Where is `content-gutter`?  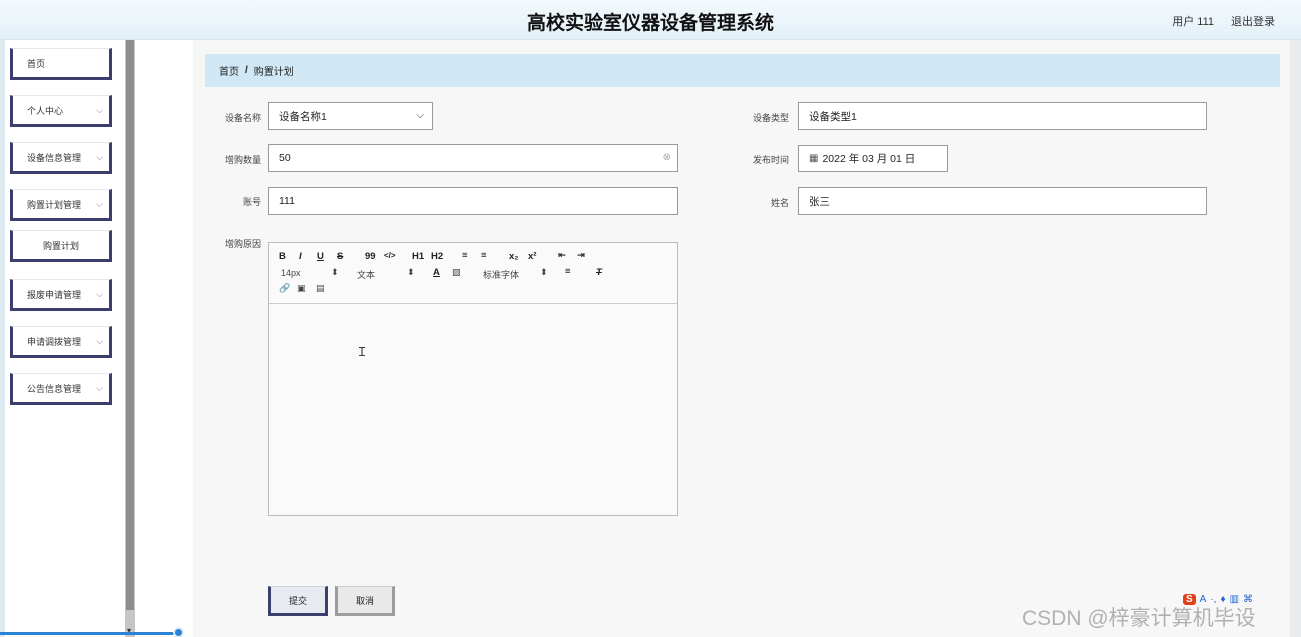 content-gutter is located at coordinates (199, 338).